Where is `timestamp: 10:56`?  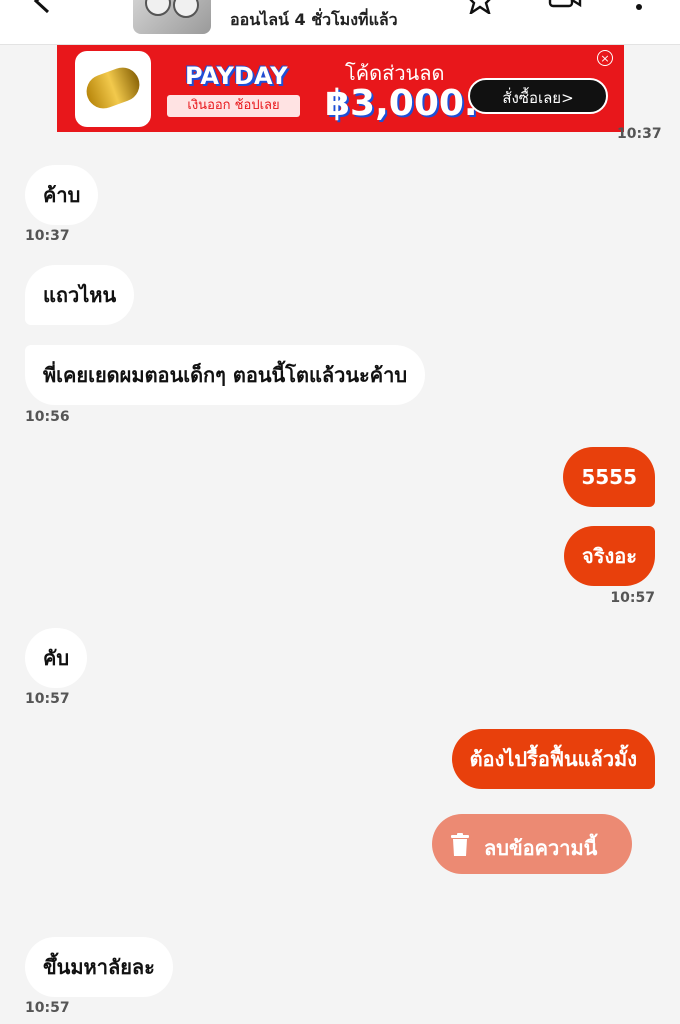 timestamp: 10:56 is located at coordinates (47, 417).